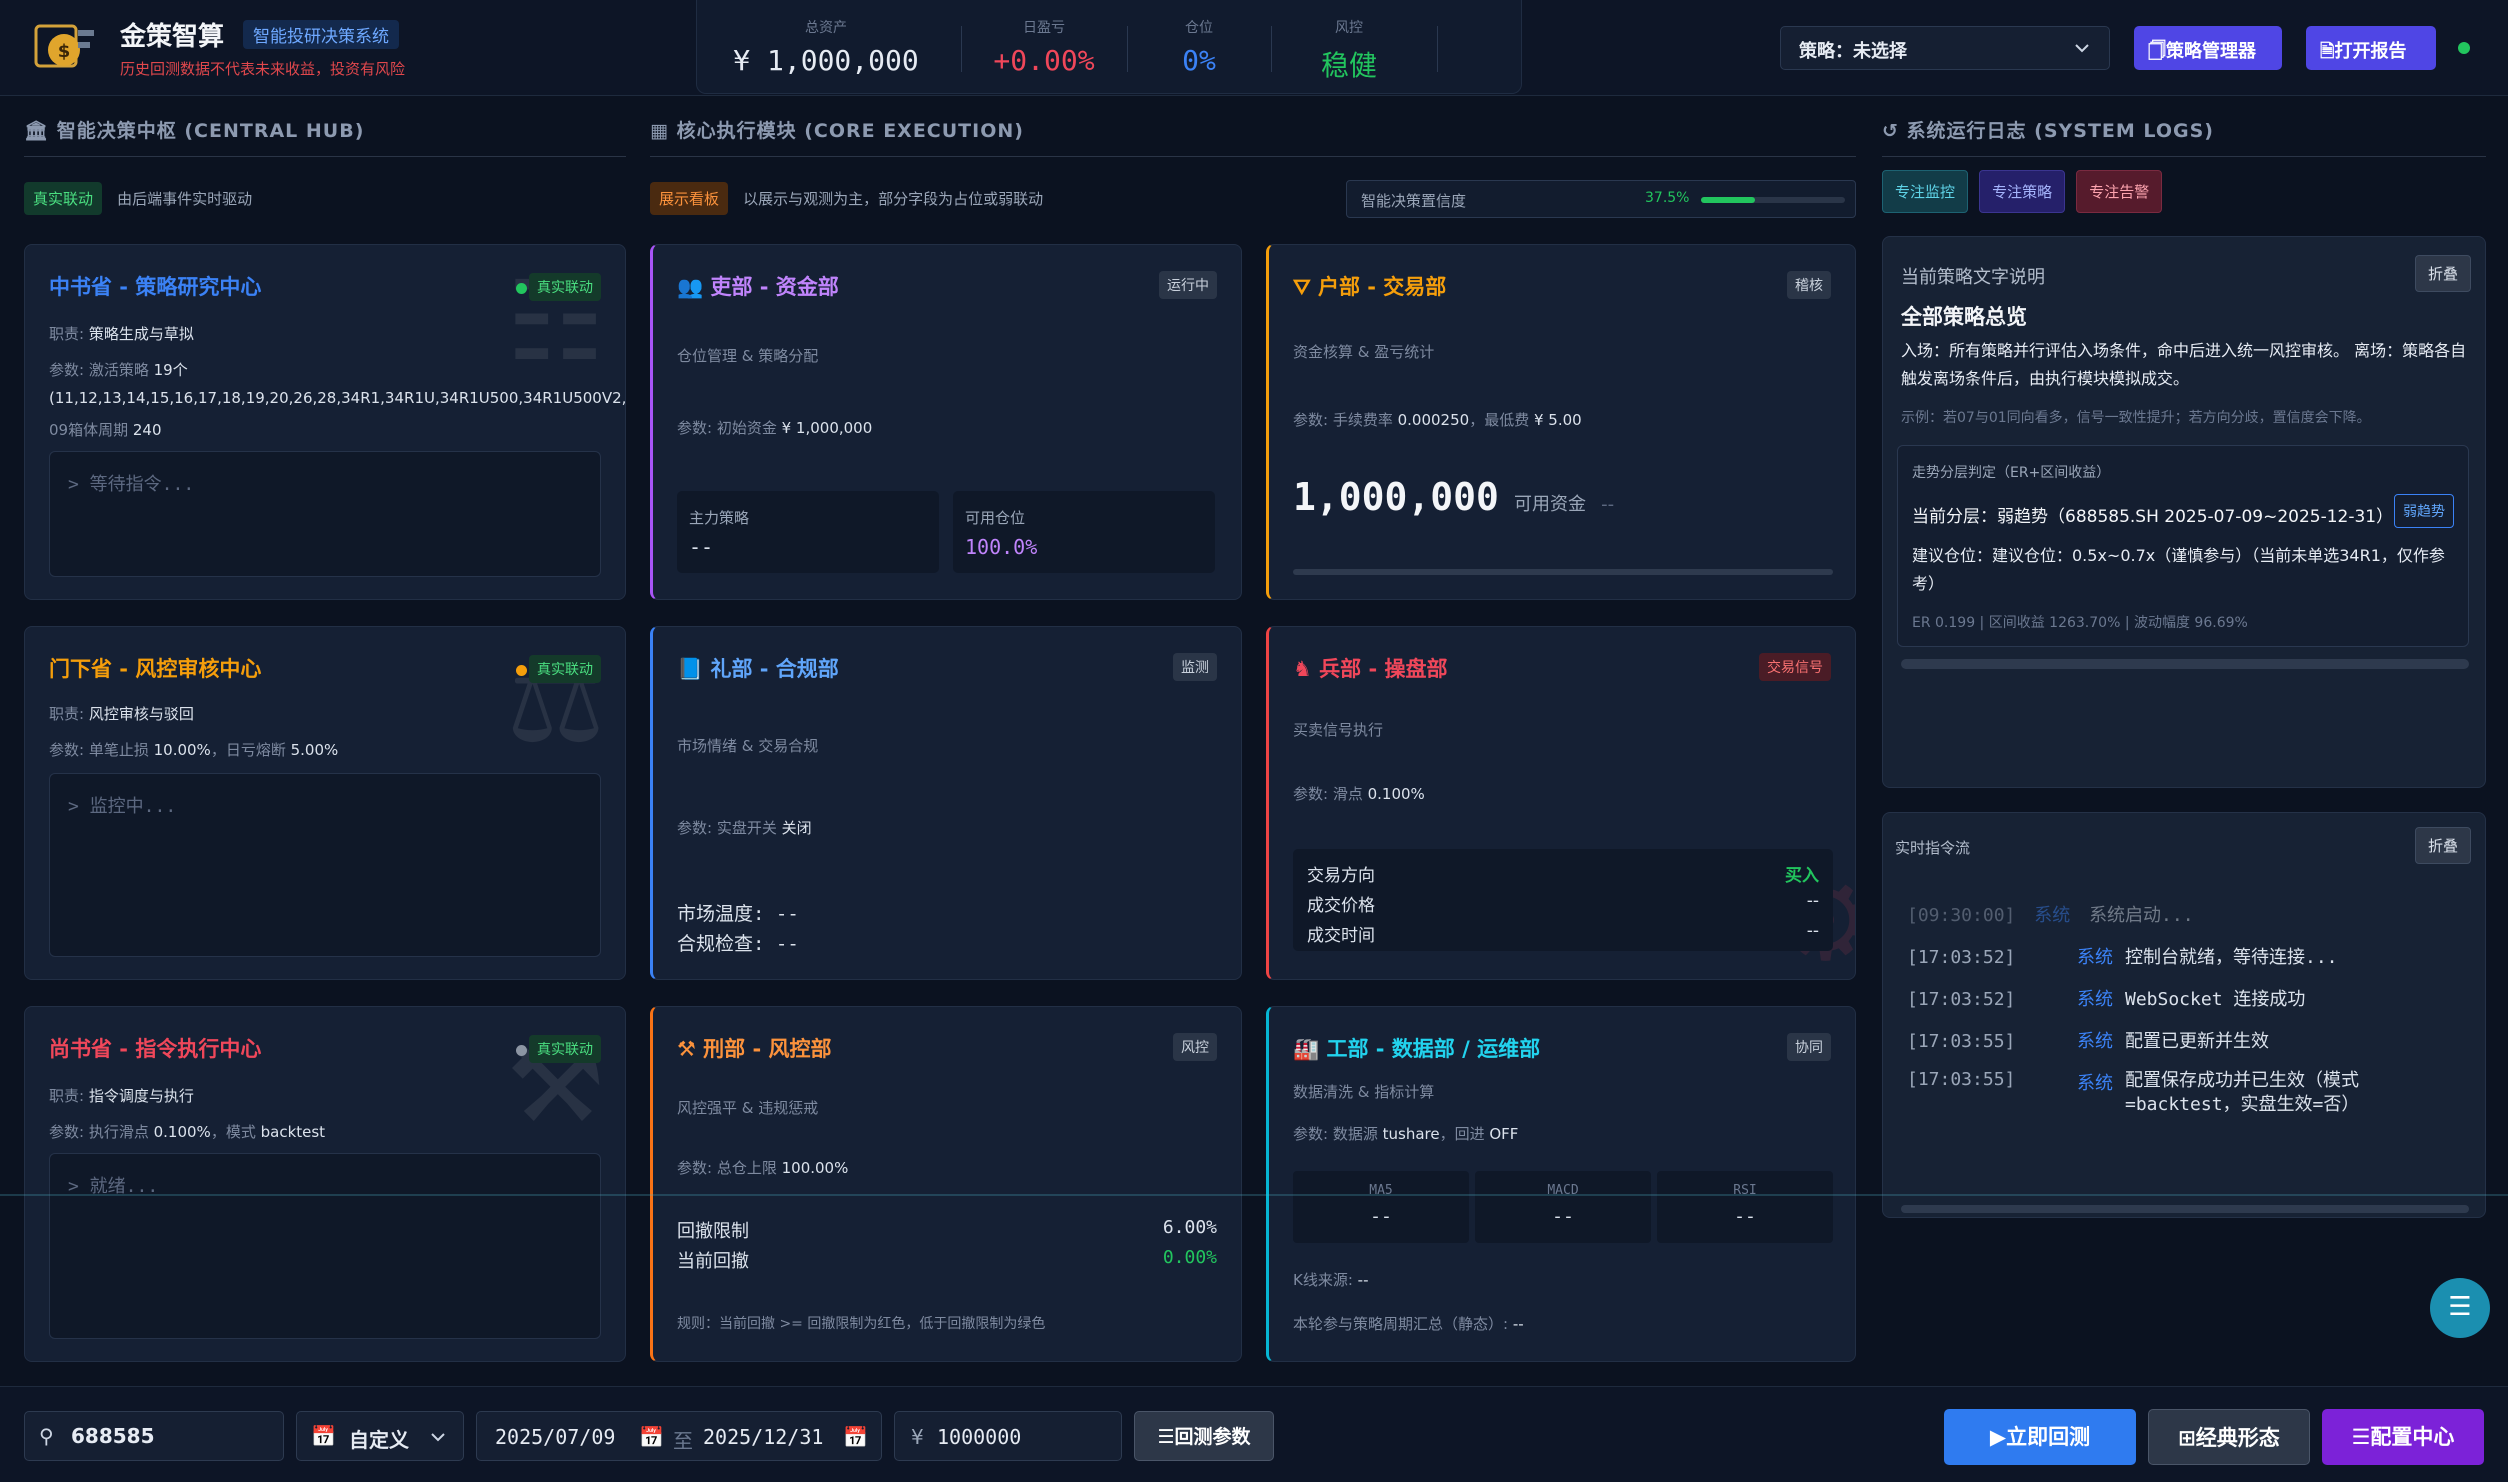 The height and width of the screenshot is (1482, 2508). What do you see at coordinates (1359, 794) in the screenshot?
I see `card-param: 参数: 滑点 0.100%` at bounding box center [1359, 794].